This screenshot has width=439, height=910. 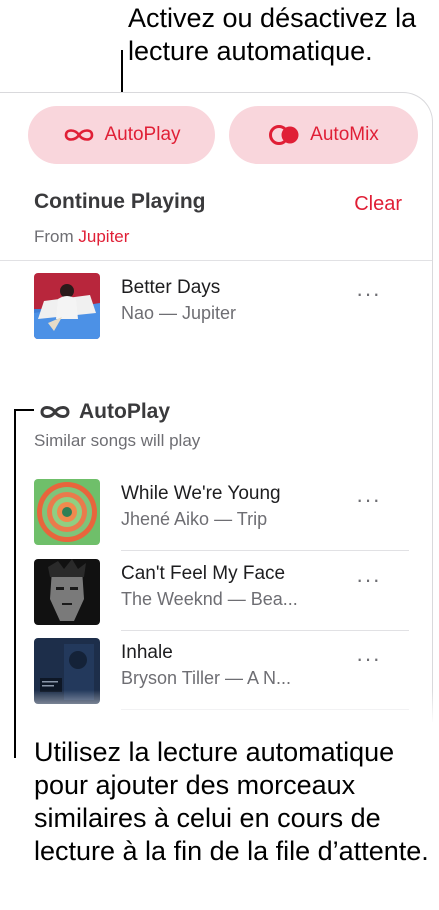 I want to click on clear-button: Clear, so click(x=378, y=204).